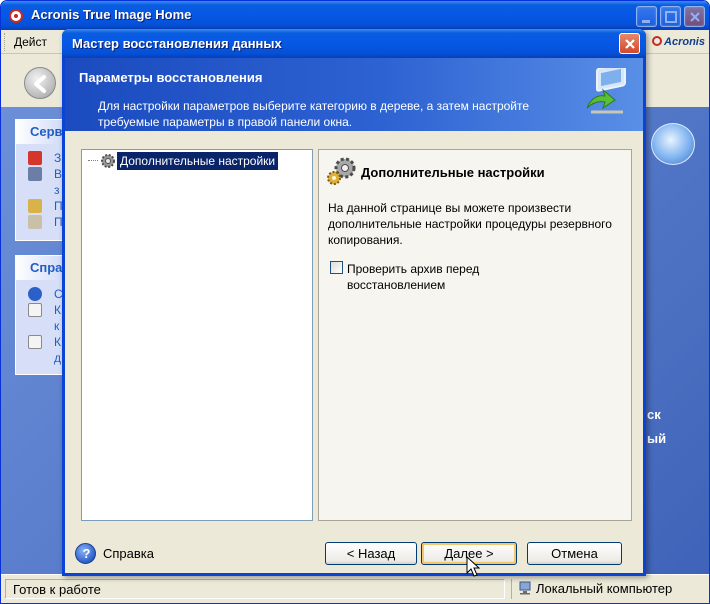 Image resolution: width=710 pixels, height=604 pixels. What do you see at coordinates (198, 161) in the screenshot?
I see `tree-node-label: Дополнительные настройки` at bounding box center [198, 161].